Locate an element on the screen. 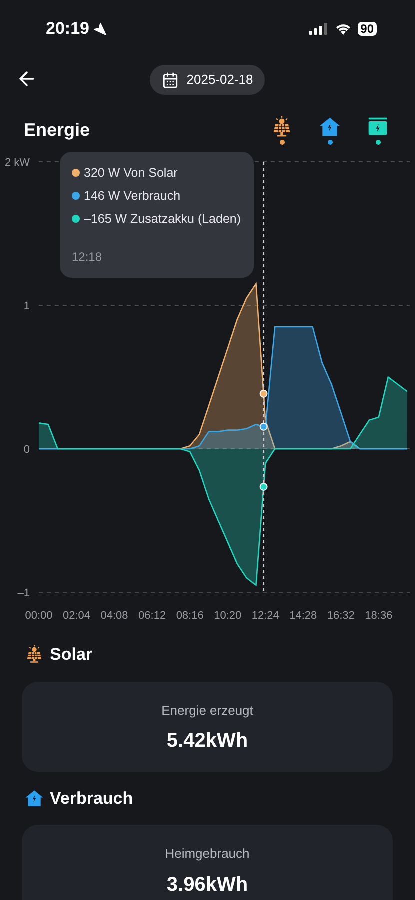  location-icon is located at coordinates (100, 29).